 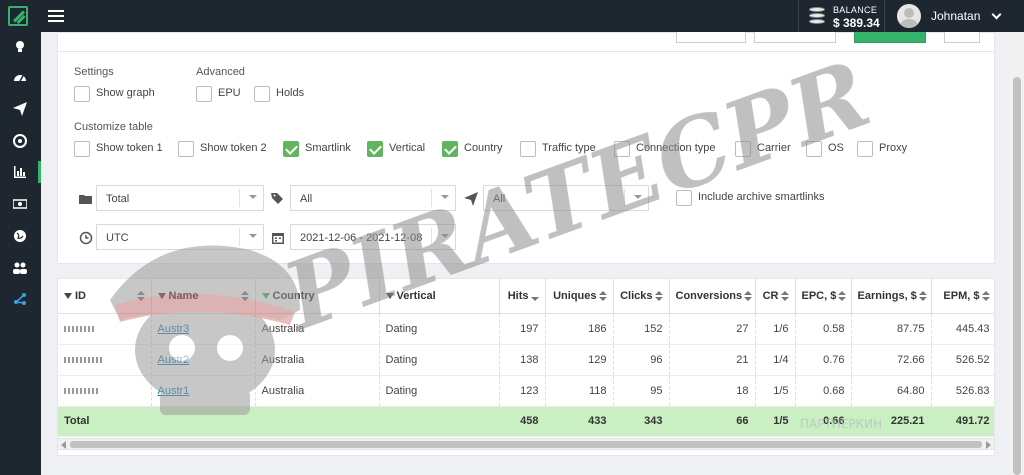 I want to click on checkbox-label: Show graph, so click(x=125, y=93).